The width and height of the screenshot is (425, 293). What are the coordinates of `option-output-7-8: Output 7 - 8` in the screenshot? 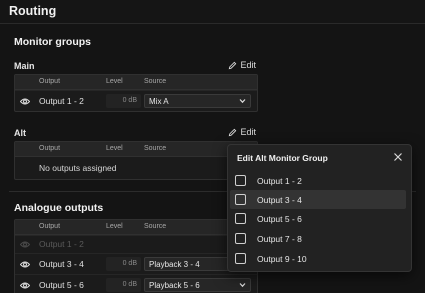 It's located at (318, 238).